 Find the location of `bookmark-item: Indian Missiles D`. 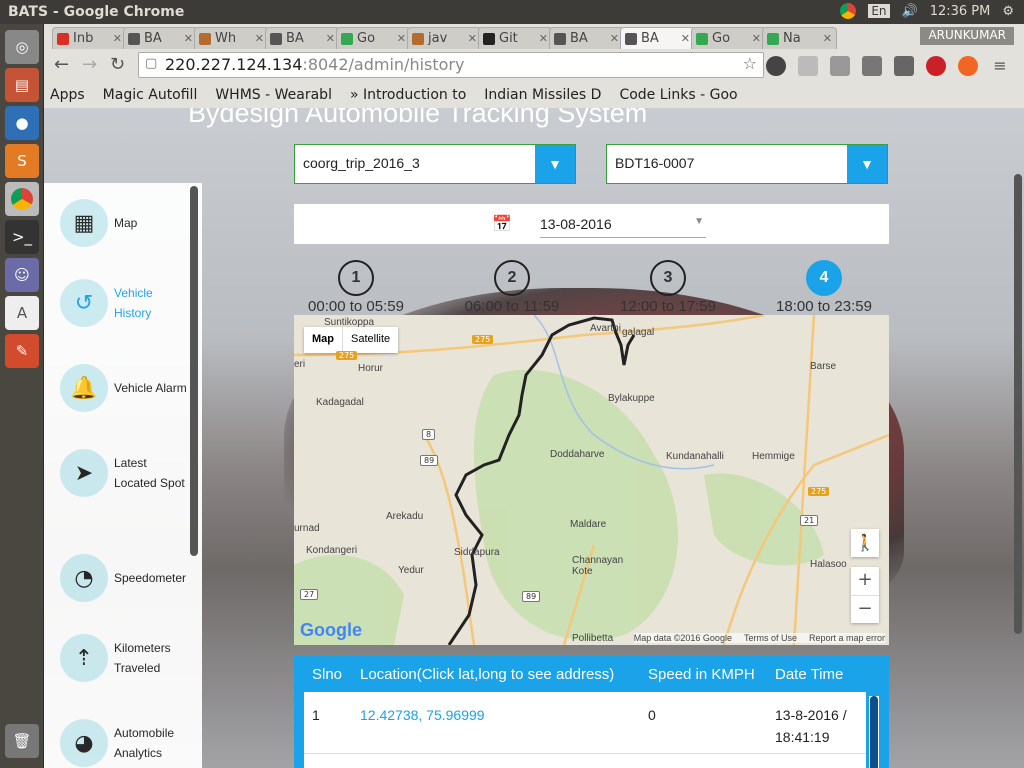

bookmark-item: Indian Missiles D is located at coordinates (542, 95).